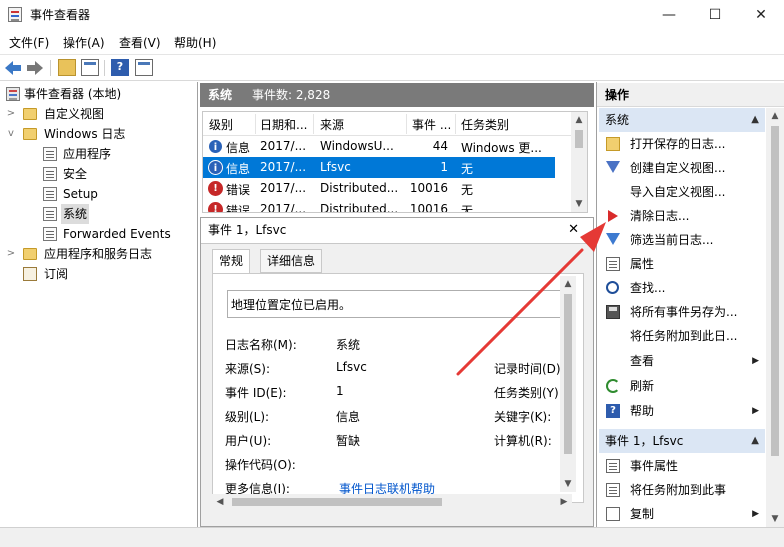 Image resolution: width=784 pixels, height=547 pixels. I want to click on tree-item-system: 系统, so click(98, 214).